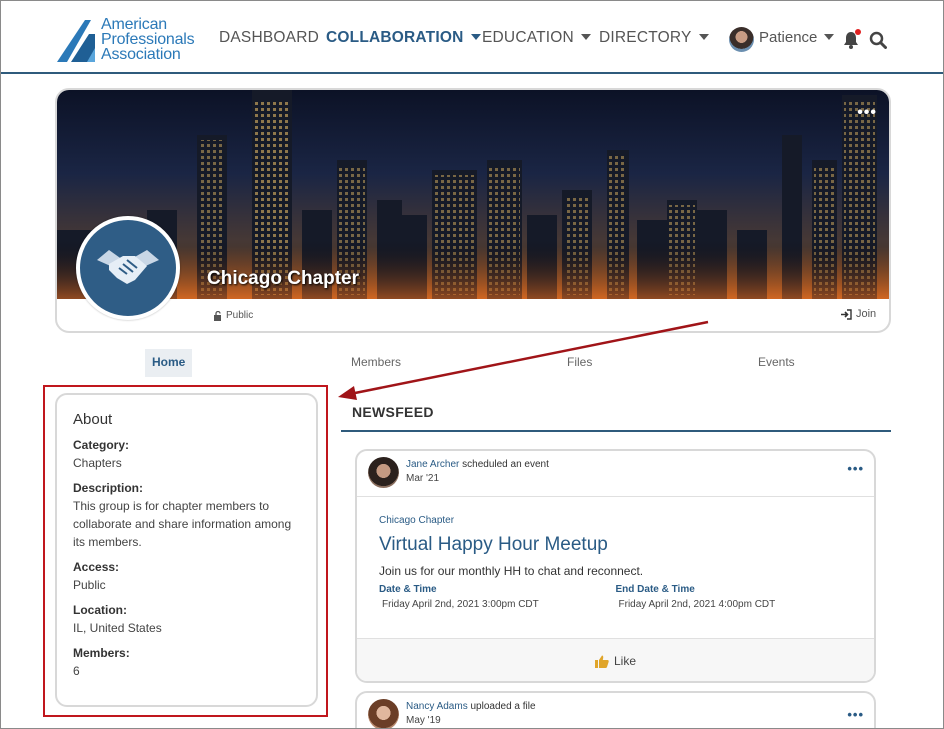 The width and height of the screenshot is (944, 729). What do you see at coordinates (217, 315) in the screenshot?
I see `unlock-icon` at bounding box center [217, 315].